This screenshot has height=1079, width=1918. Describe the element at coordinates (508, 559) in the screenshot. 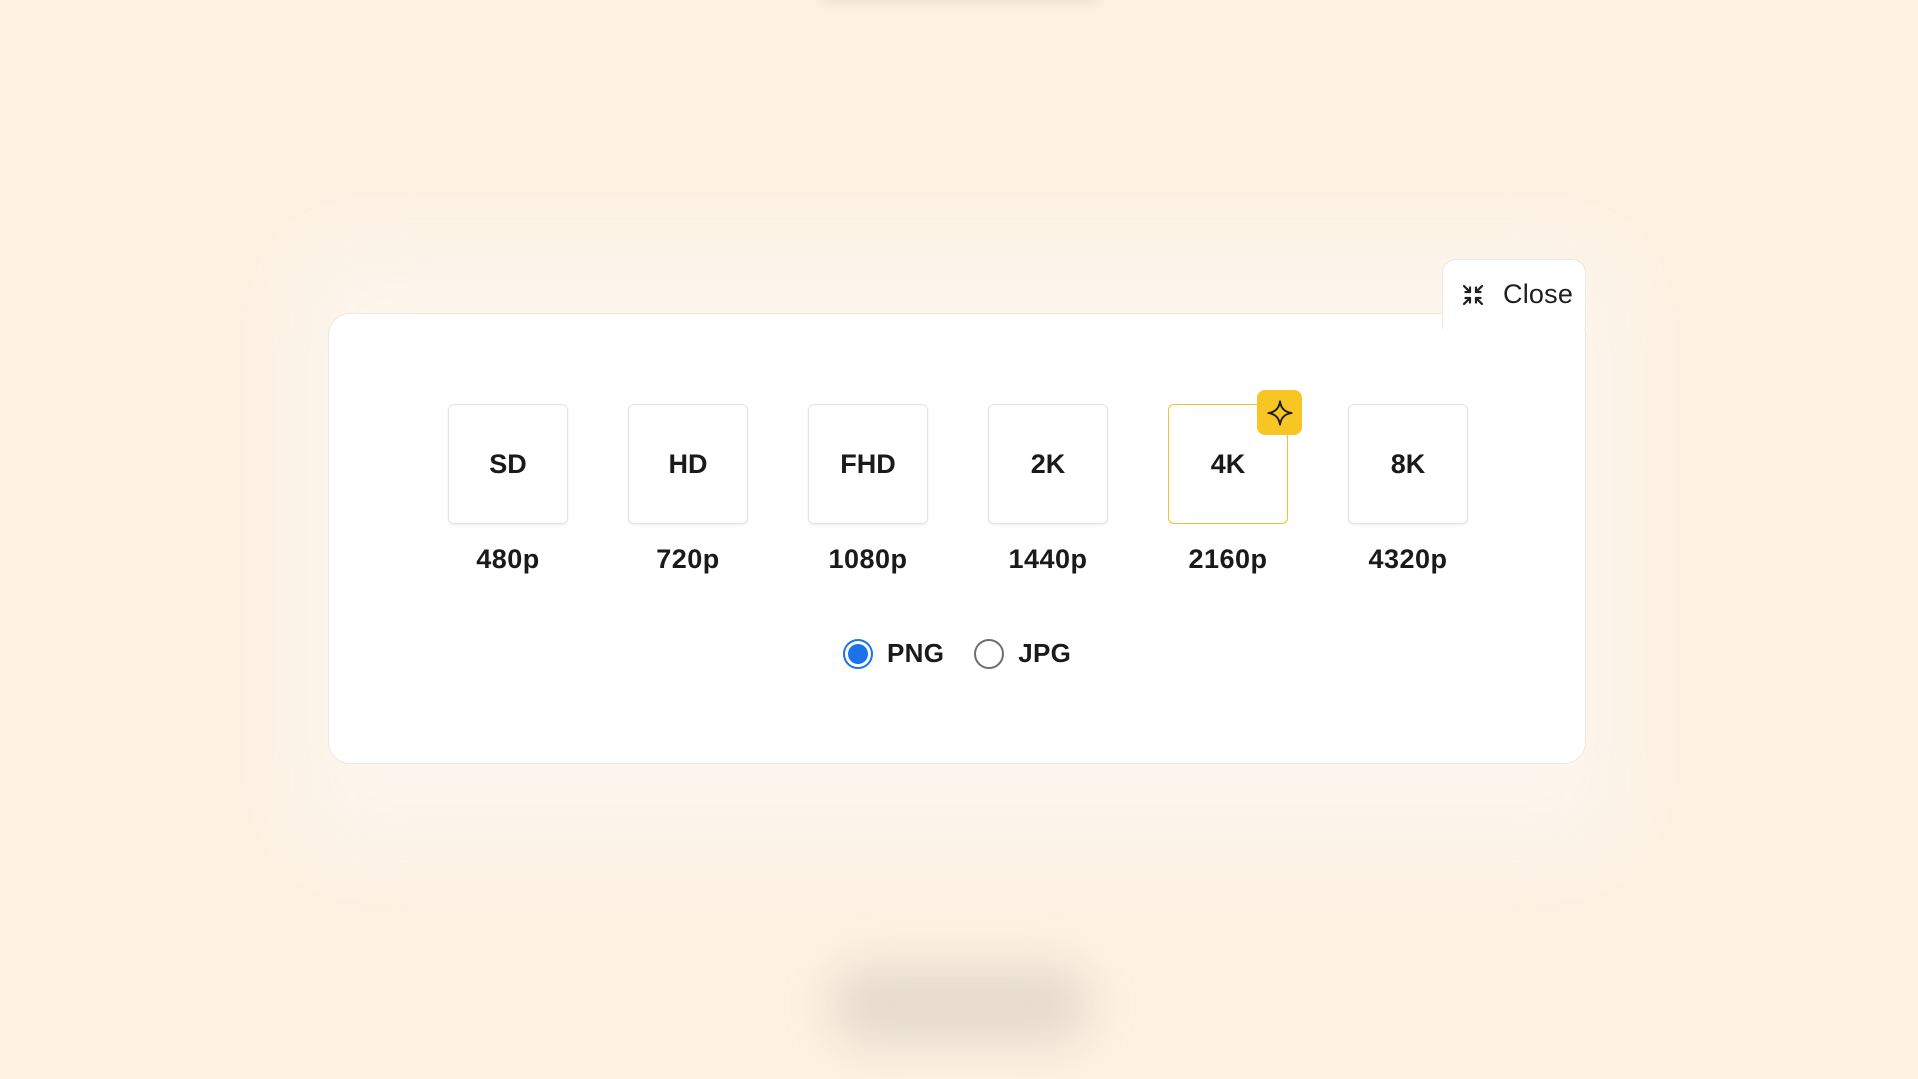

I see `resolution-value: 480p` at that location.